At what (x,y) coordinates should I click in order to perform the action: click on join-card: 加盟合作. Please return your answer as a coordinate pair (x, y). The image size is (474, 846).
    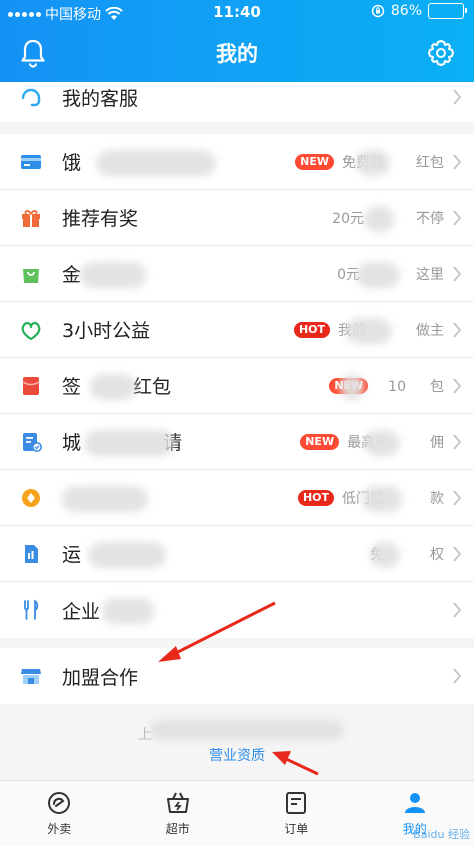
    Looking at the image, I should click on (237, 676).